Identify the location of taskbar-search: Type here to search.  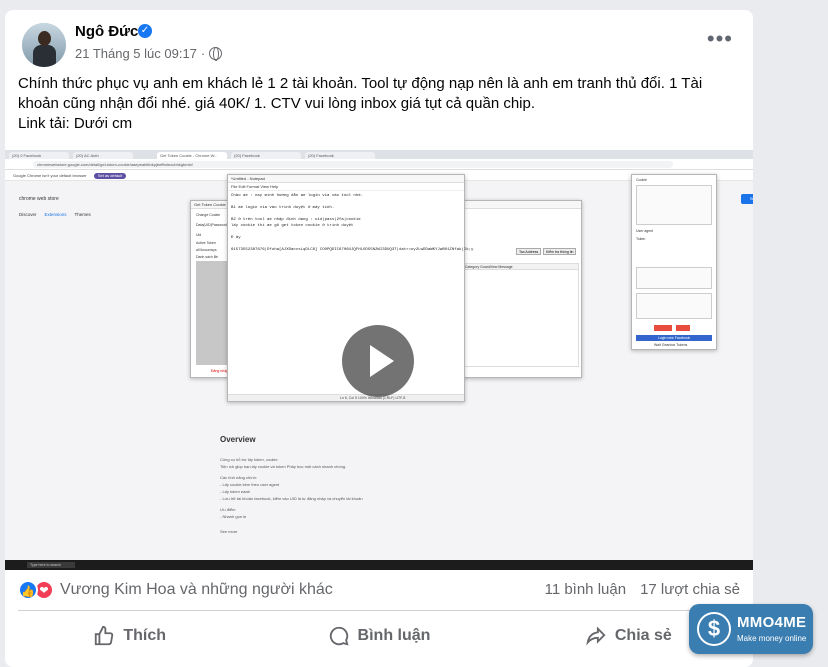
(51, 565).